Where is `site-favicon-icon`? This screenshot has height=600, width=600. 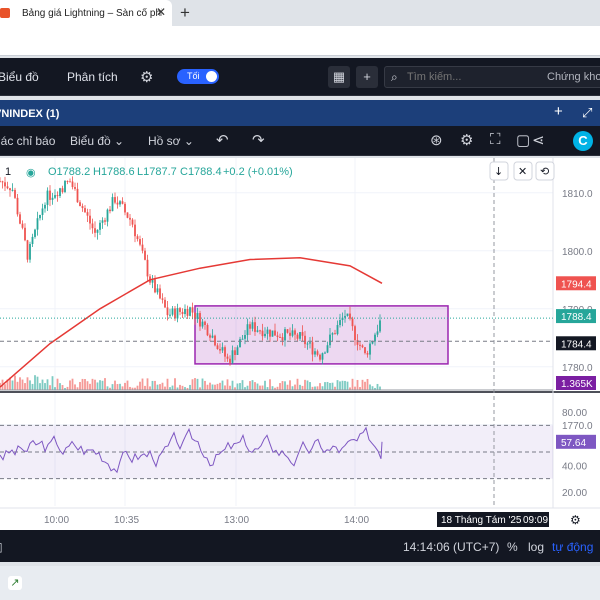 site-favicon-icon is located at coordinates (5, 13).